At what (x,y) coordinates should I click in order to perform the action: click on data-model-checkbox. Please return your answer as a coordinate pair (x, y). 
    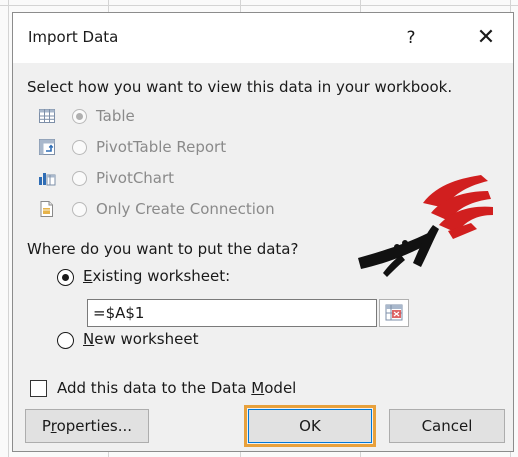
    Looking at the image, I should click on (38, 388).